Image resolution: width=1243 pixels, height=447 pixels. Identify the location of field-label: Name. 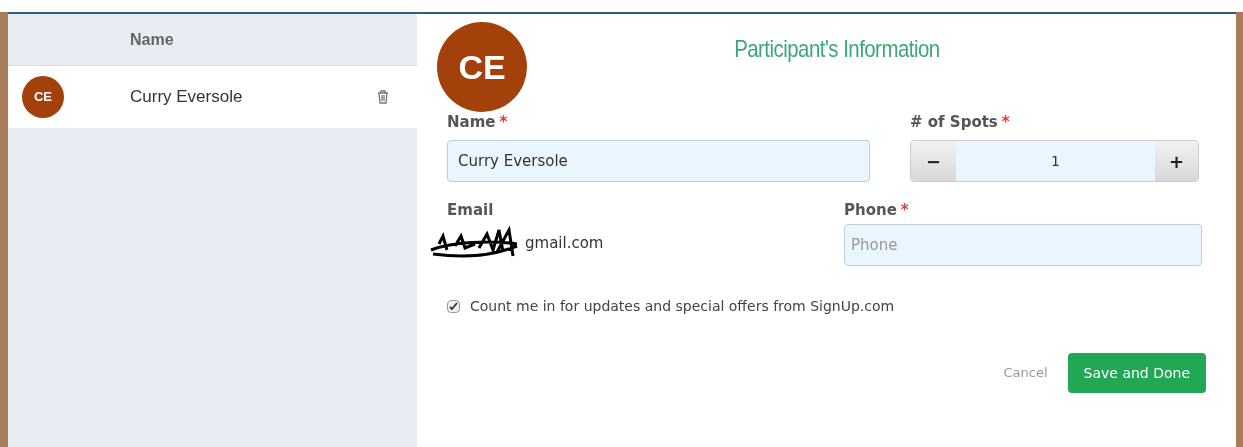
(471, 122).